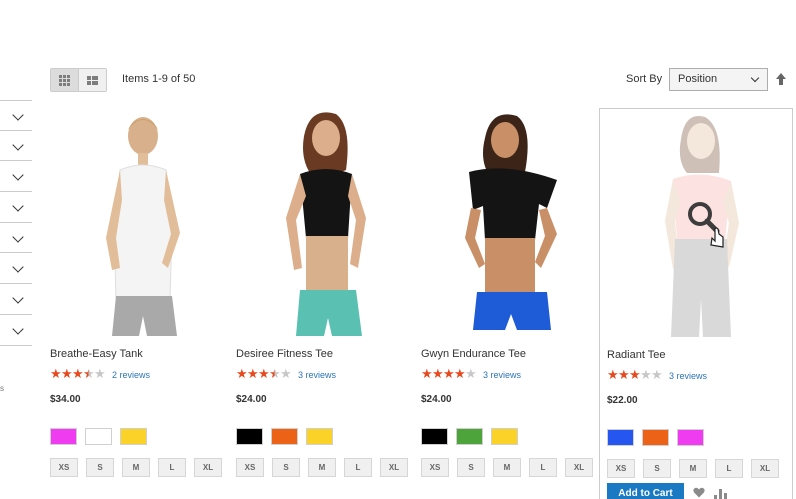  I want to click on list-view-button, so click(92, 80).